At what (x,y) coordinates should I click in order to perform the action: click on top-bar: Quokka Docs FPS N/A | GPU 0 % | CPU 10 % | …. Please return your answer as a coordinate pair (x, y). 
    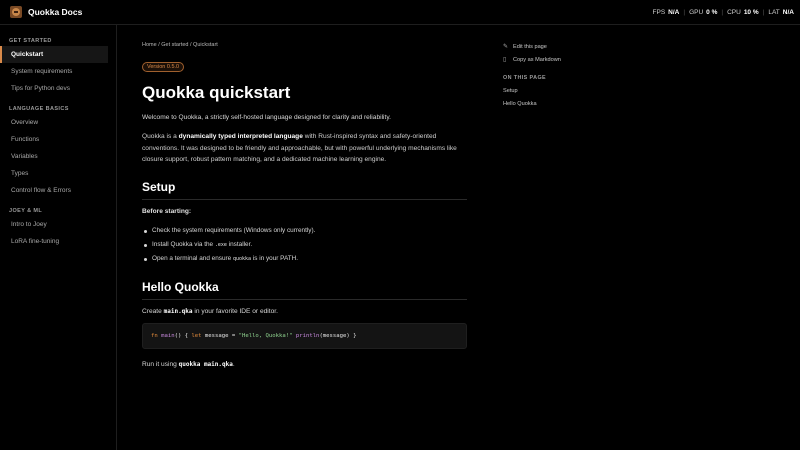
    Looking at the image, I should click on (400, 12).